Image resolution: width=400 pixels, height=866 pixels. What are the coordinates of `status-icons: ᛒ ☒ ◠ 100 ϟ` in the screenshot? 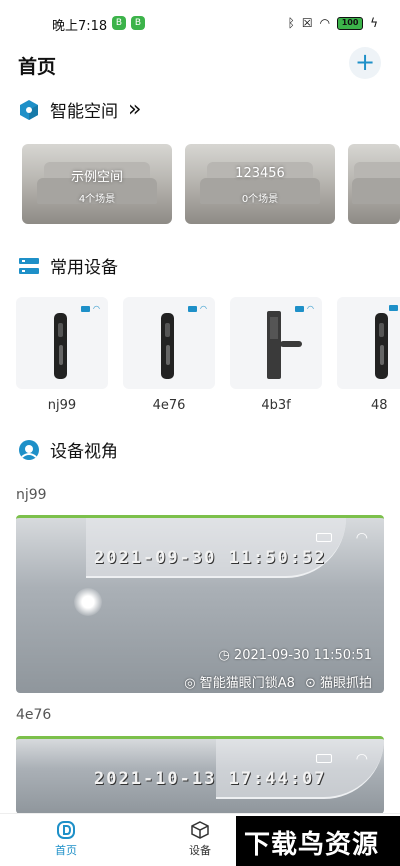 It's located at (333, 23).